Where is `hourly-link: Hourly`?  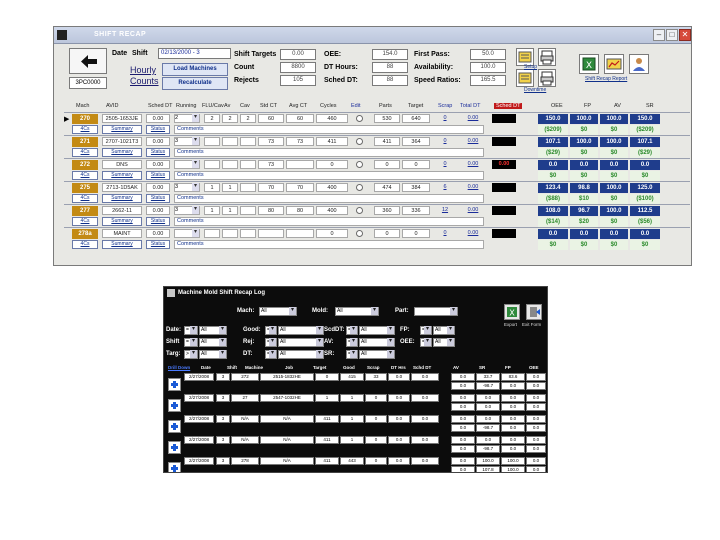 hourly-link: Hourly is located at coordinates (143, 70).